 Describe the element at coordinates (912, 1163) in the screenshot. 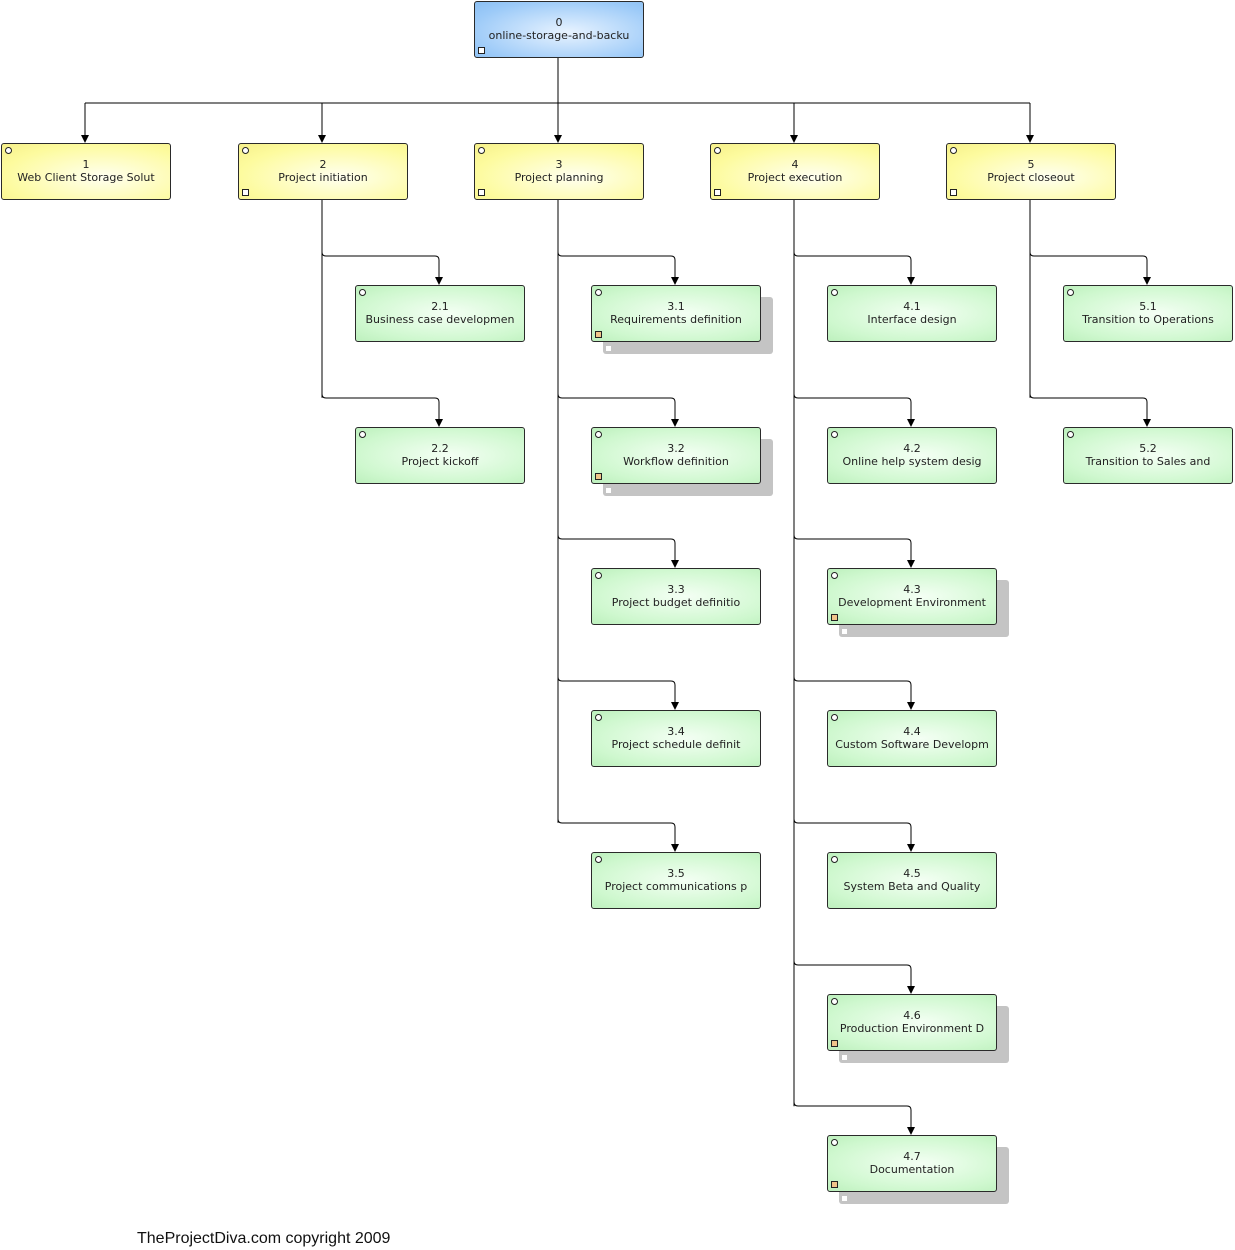

I see `wbs-node-4.7: 4.7 Documentation` at that location.